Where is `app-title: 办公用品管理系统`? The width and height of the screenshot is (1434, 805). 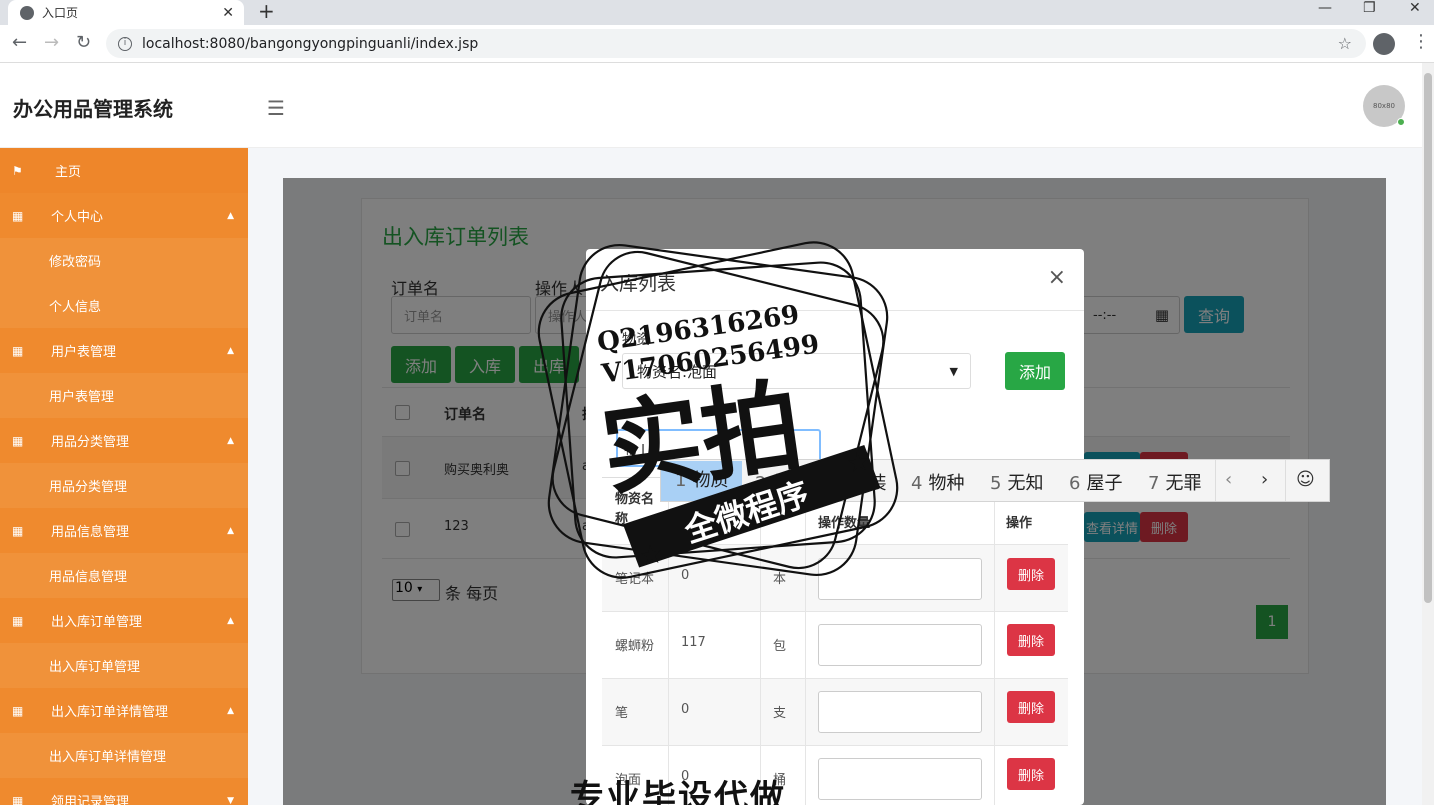 app-title: 办公用品管理系统 is located at coordinates (93, 109).